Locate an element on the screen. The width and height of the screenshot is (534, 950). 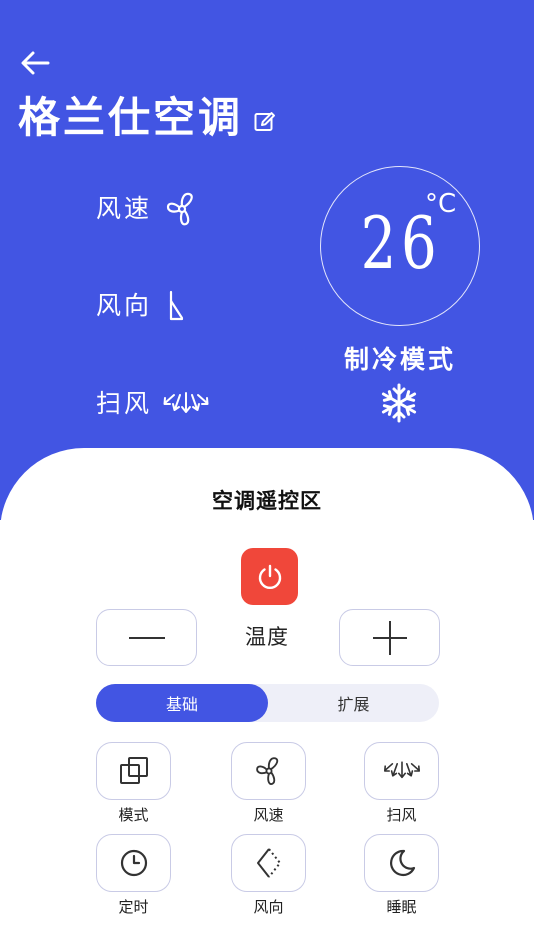
fan-speed-button is located at coordinates (268, 771).